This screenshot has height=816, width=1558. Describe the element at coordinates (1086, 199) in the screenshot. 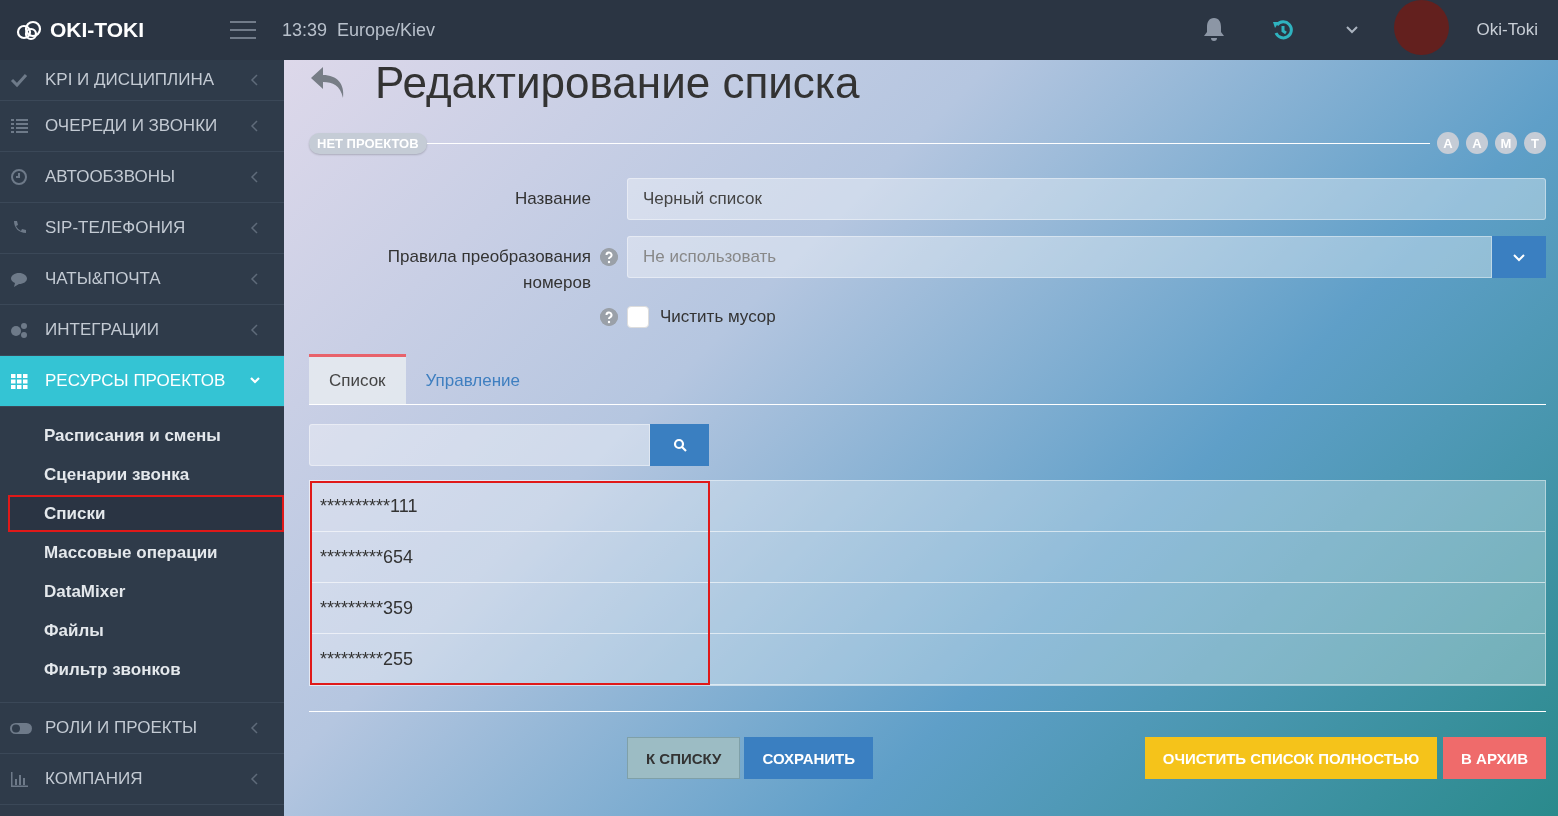

I see `name-field: Черный список` at that location.